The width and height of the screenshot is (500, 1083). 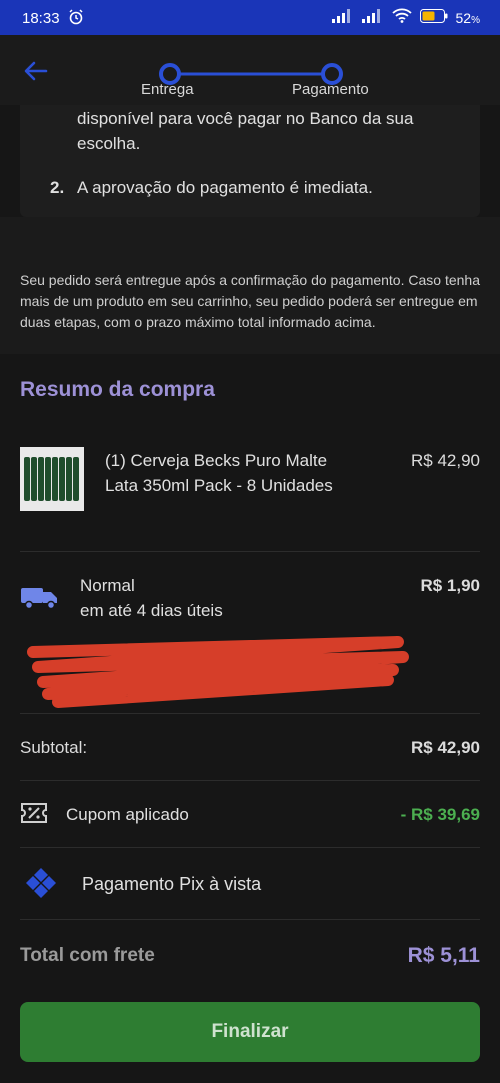 What do you see at coordinates (250, 17) in the screenshot?
I see `status-bar: 18:33 52%` at bounding box center [250, 17].